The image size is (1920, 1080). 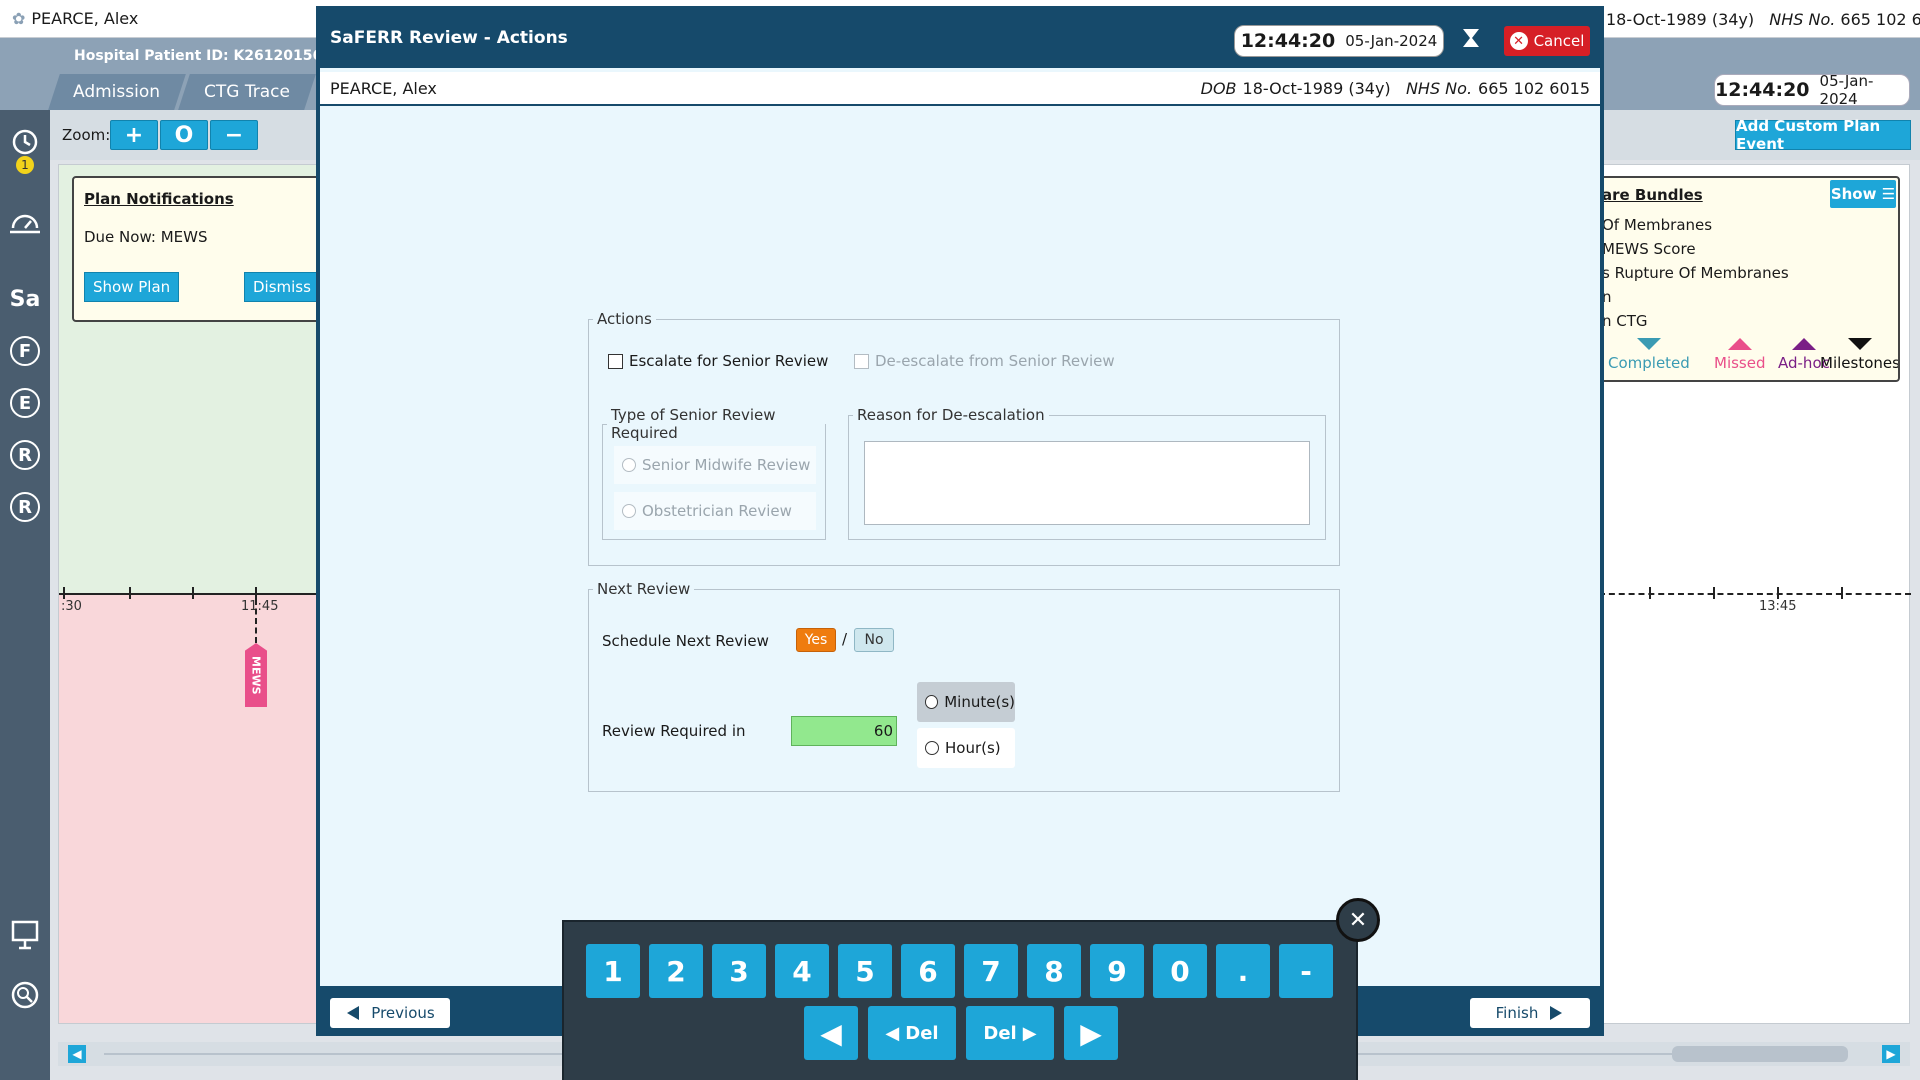 I want to click on scroll-thumb, so click(x=1760, y=1054).